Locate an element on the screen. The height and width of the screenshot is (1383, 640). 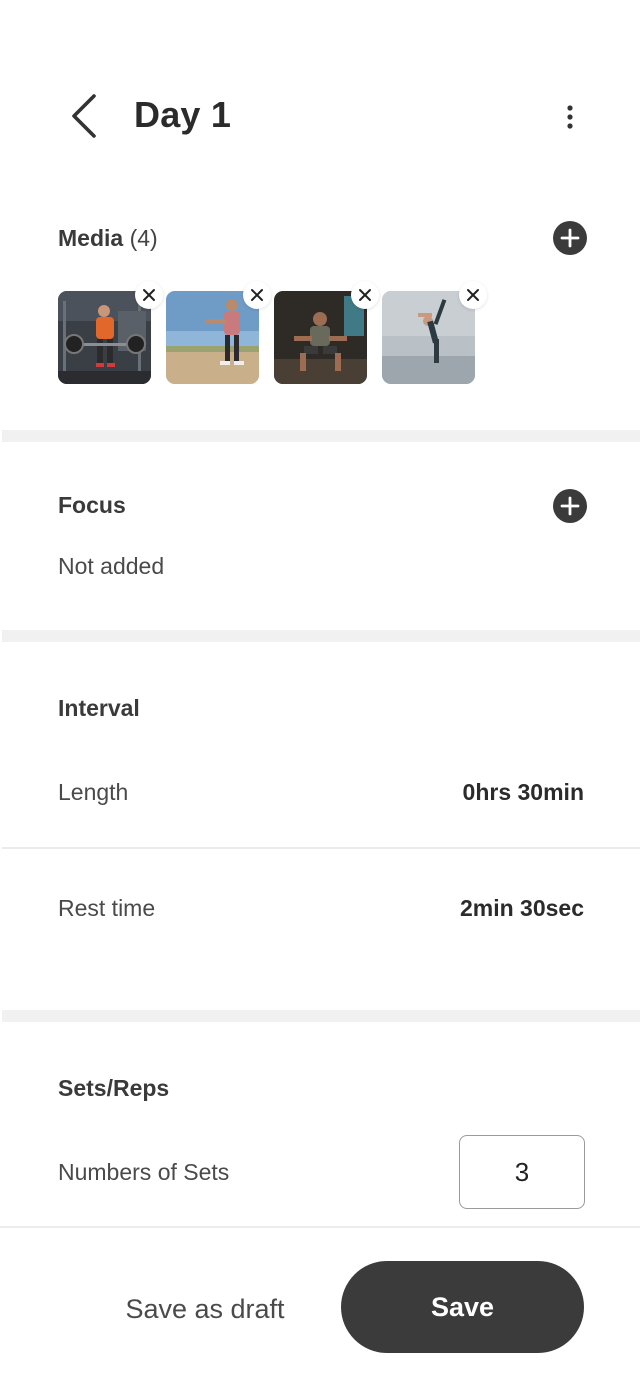
more-vertical-icon is located at coordinates (570, 117).